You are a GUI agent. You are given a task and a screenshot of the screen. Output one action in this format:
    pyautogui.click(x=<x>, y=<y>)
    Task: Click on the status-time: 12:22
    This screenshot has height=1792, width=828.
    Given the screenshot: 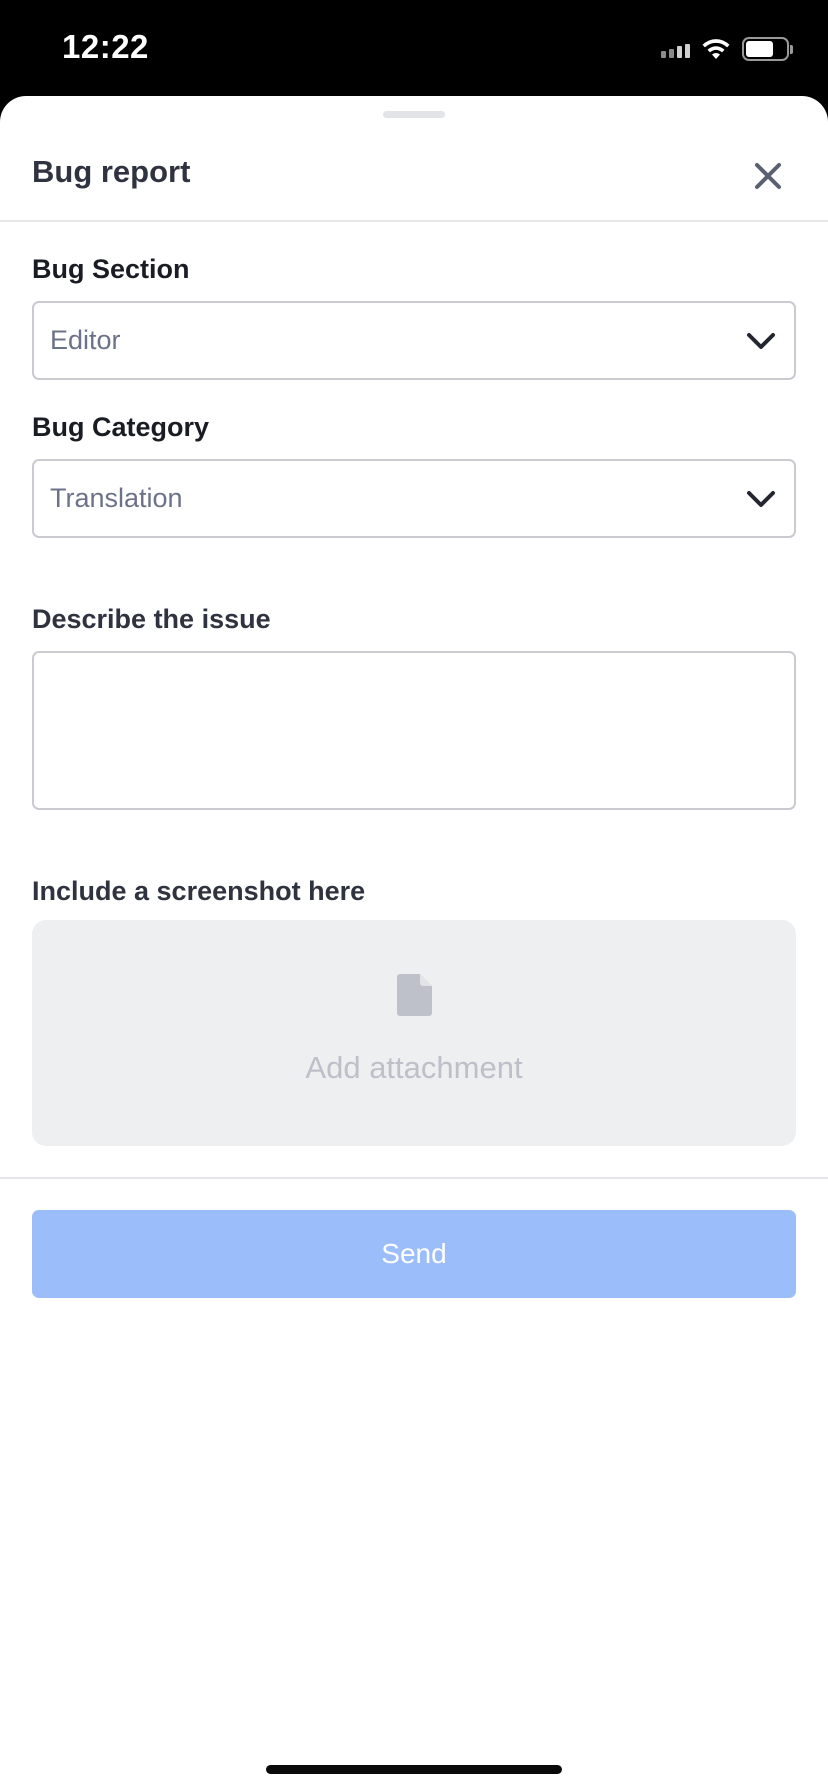 What is the action you would take?
    pyautogui.click(x=105, y=46)
    